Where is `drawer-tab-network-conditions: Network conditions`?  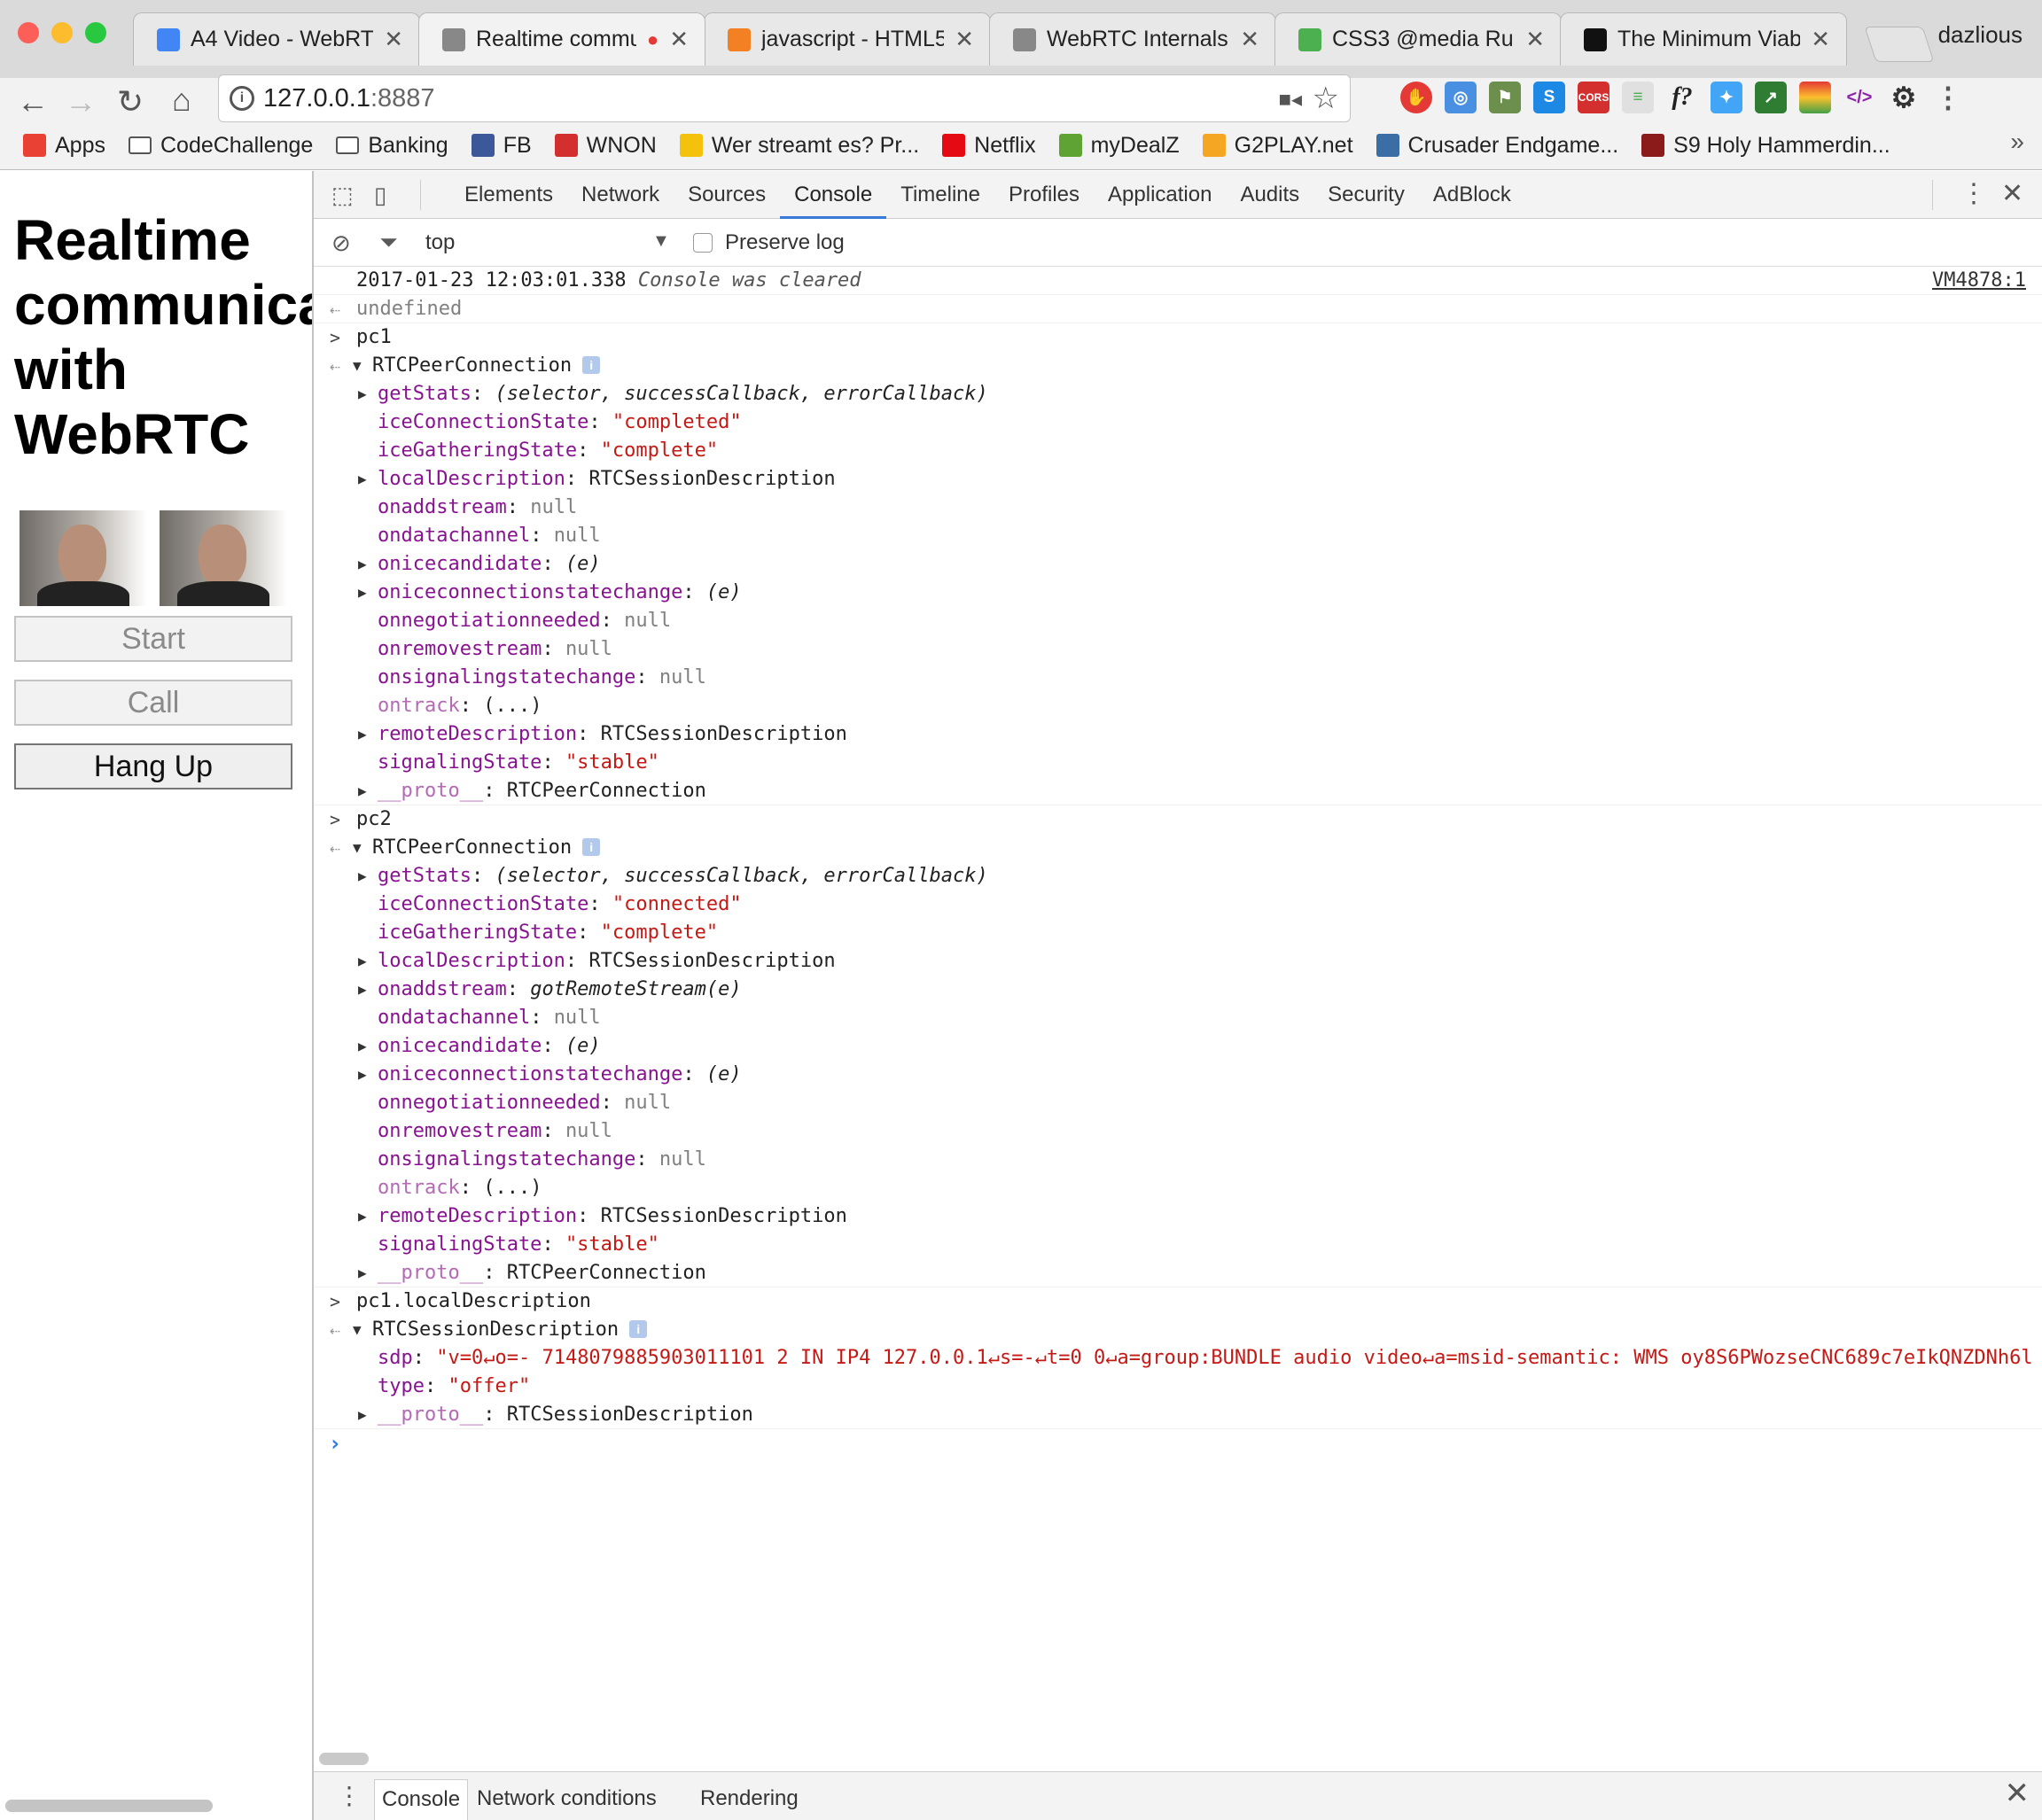
drawer-tab-network-conditions: Network conditions is located at coordinates (567, 1799).